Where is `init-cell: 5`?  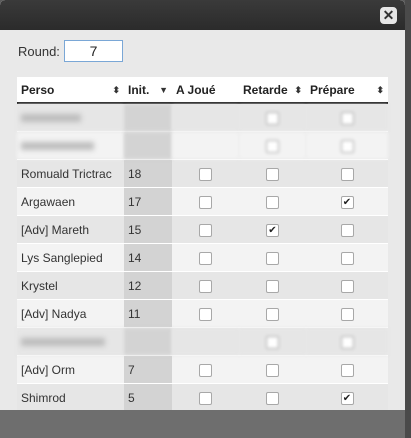 init-cell: 5 is located at coordinates (148, 396).